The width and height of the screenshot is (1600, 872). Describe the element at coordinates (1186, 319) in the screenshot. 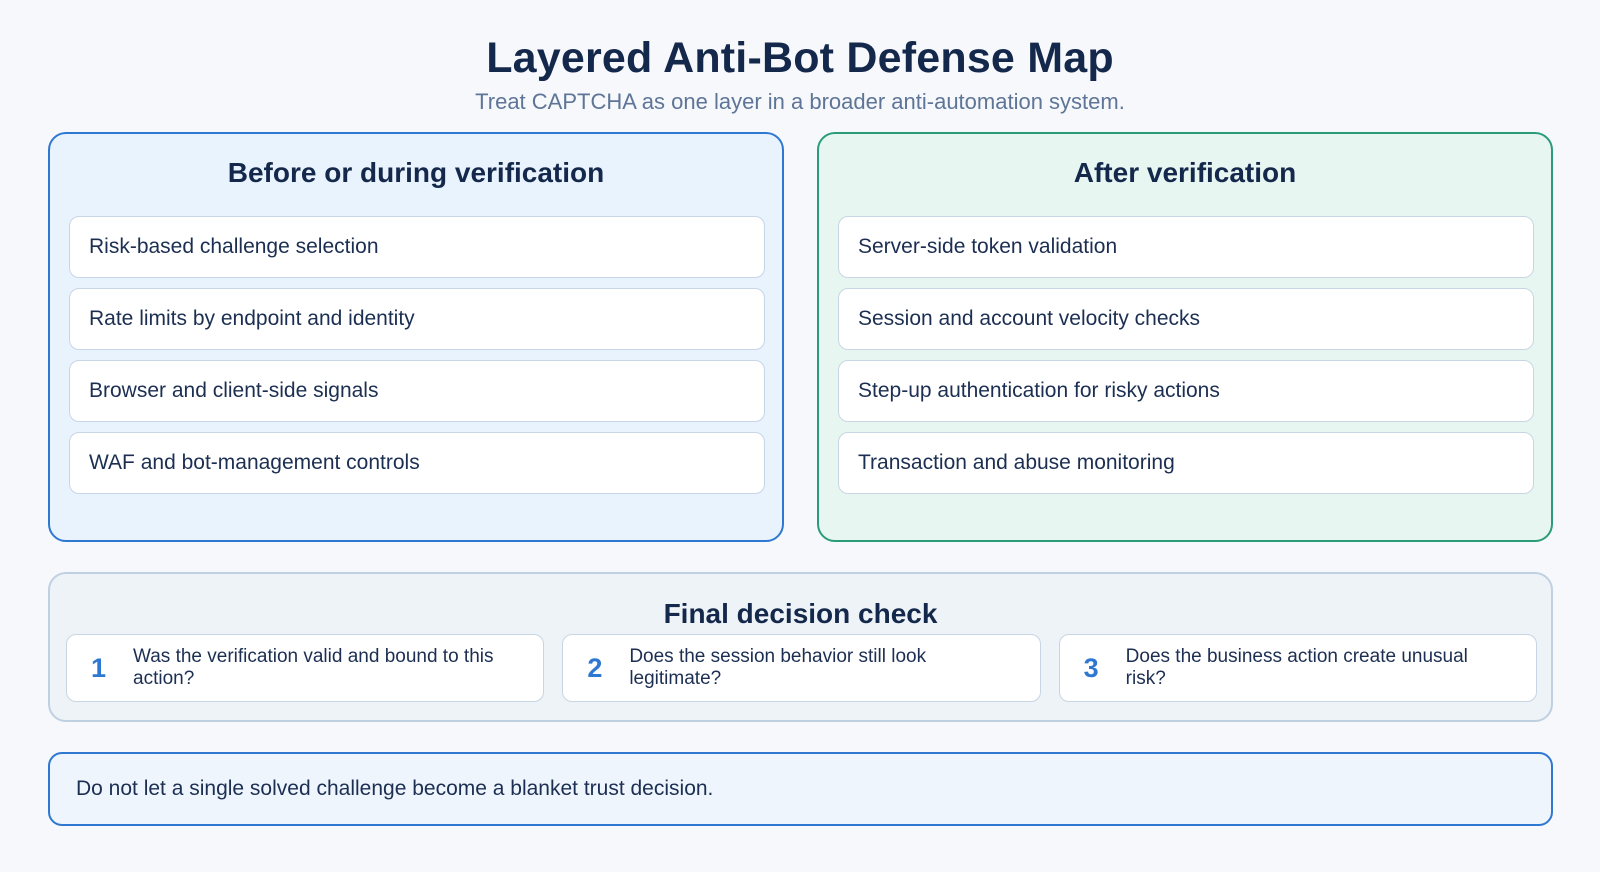

I see `layer-item: Session and account velocity checks` at that location.